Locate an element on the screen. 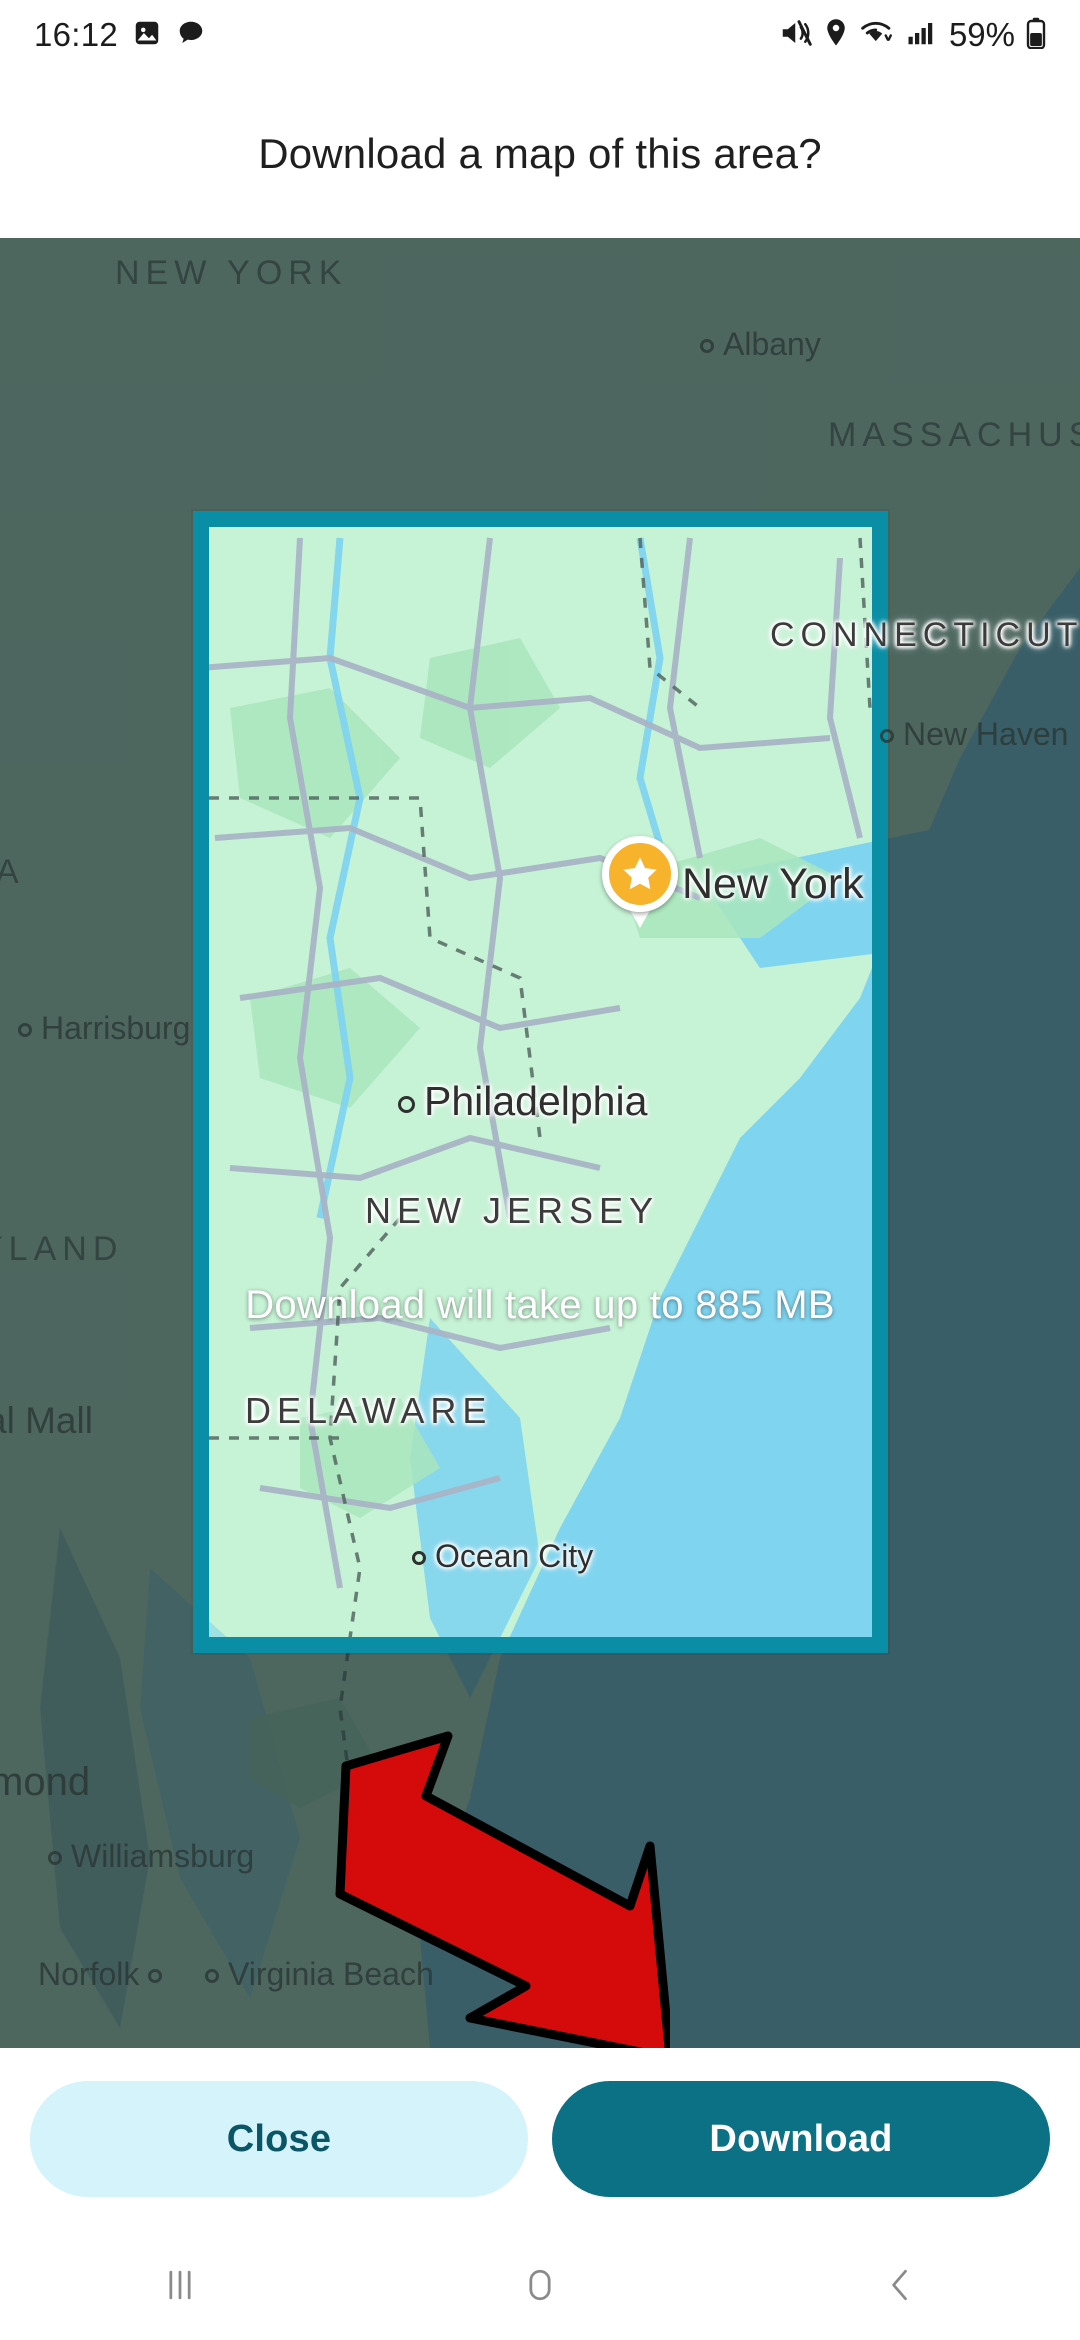 This screenshot has width=1080, height=2340. android-nav-bar is located at coordinates (540, 2285).